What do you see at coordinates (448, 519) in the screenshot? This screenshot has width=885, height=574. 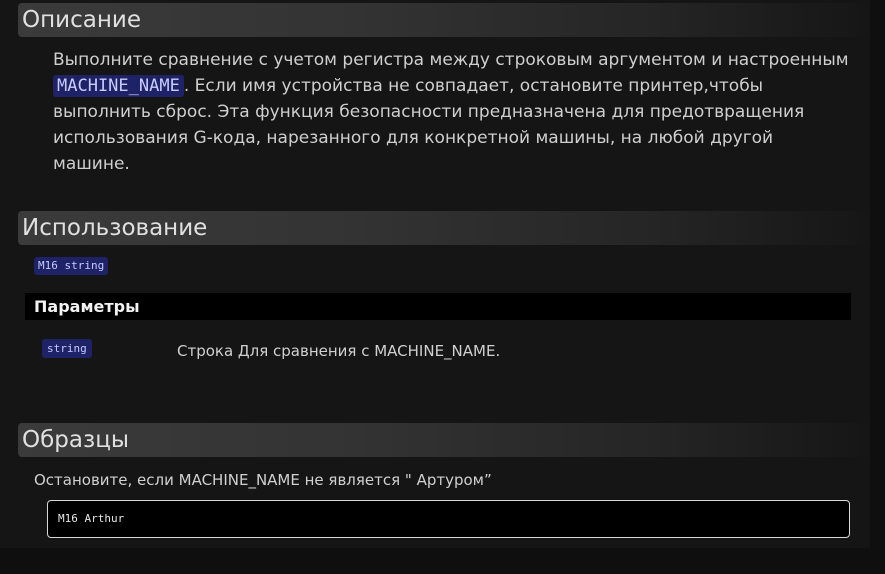 I see `example-code-block: M16 Arthur` at bounding box center [448, 519].